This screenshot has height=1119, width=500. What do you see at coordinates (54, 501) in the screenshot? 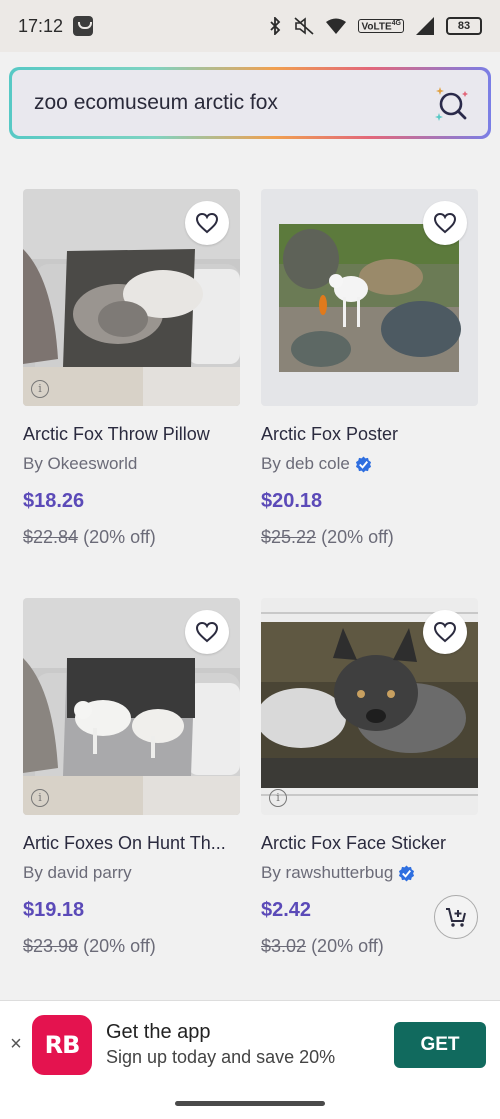
I see `product-price: $18.26` at bounding box center [54, 501].